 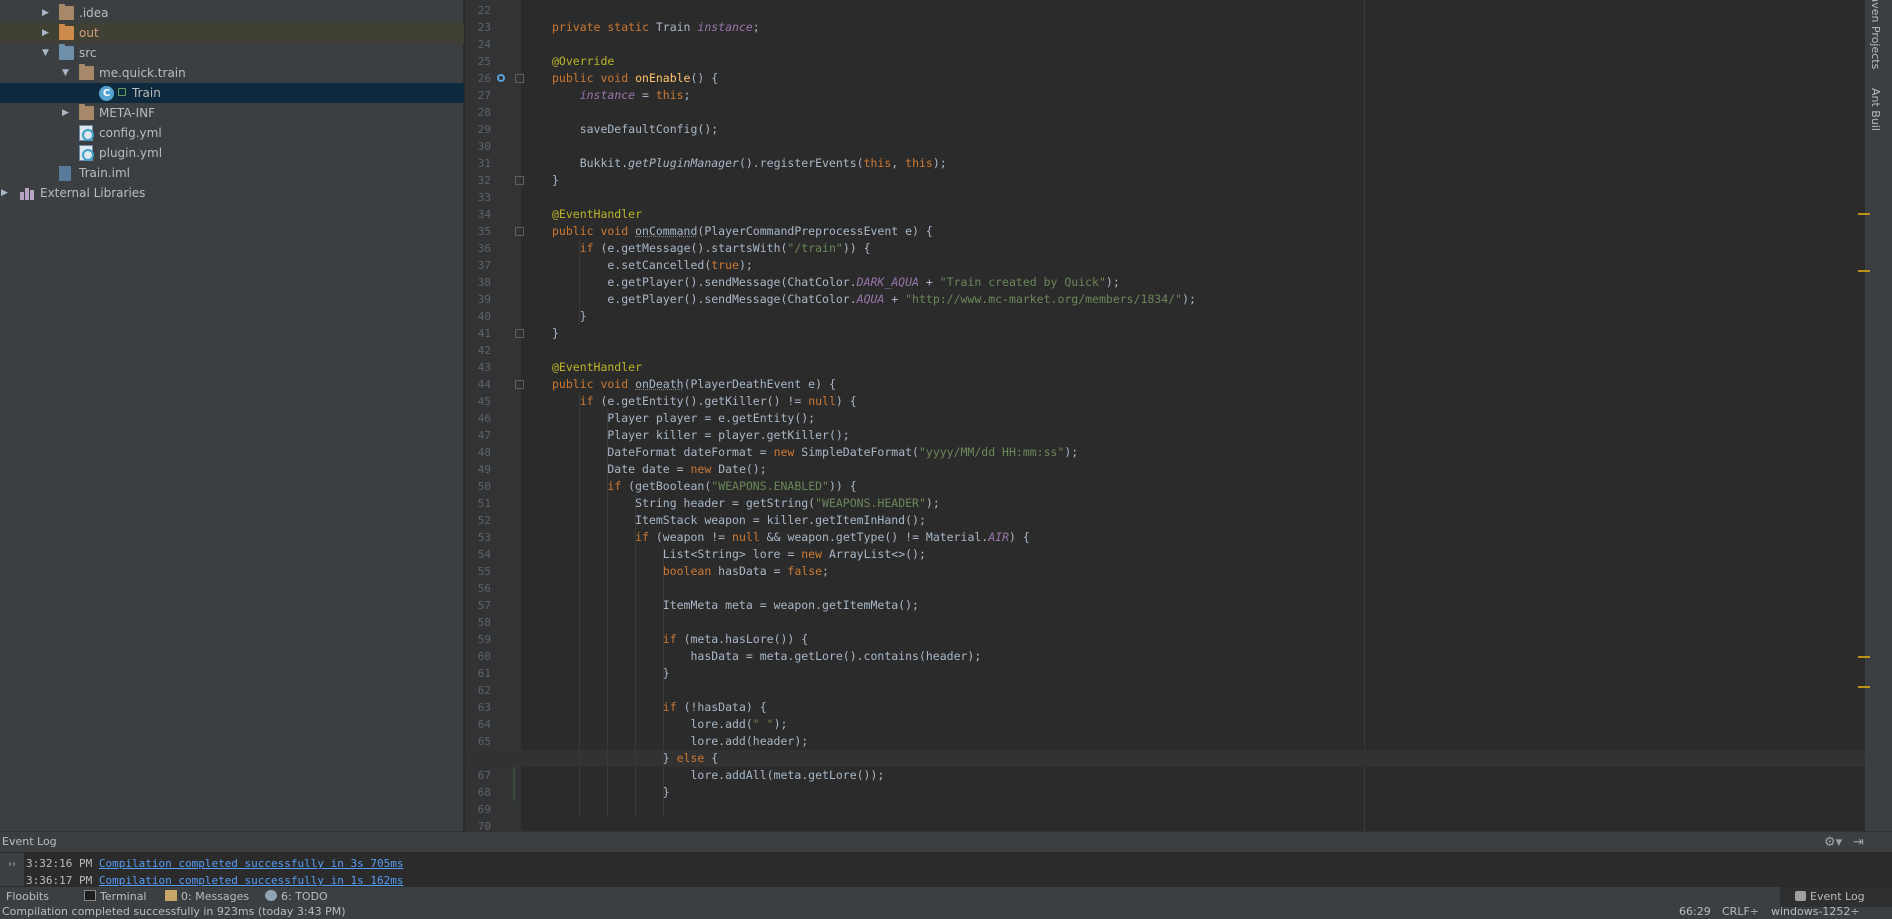 I want to click on editor-scrollbar, so click(x=1881, y=282).